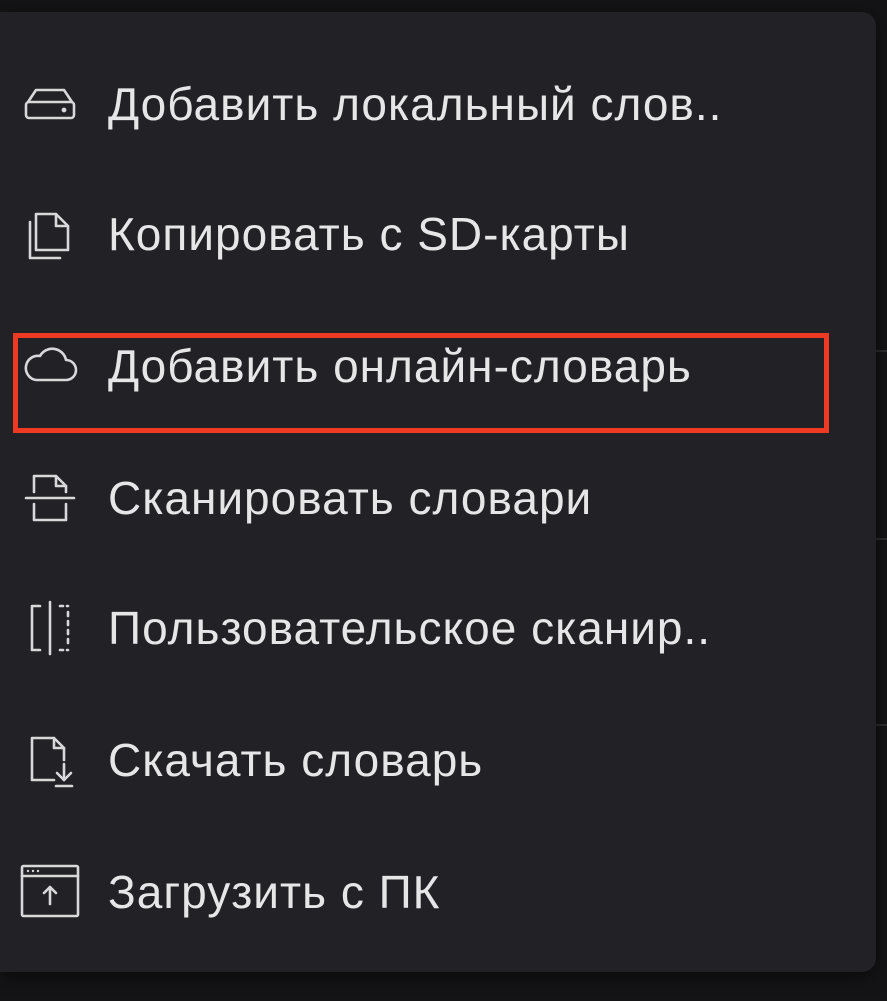 Image resolution: width=887 pixels, height=1001 pixels. What do you see at coordinates (50, 892) in the screenshot?
I see `upload-window-icon` at bounding box center [50, 892].